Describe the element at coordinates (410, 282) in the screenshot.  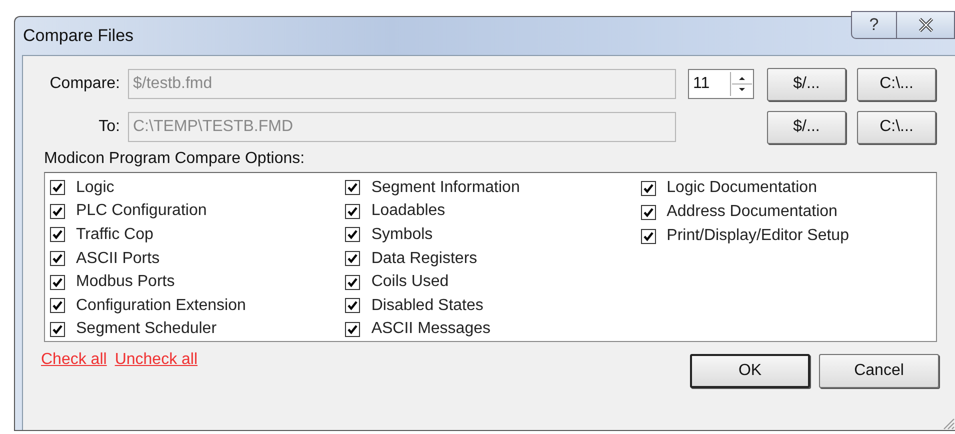
I see `option-label: Coils Used` at that location.